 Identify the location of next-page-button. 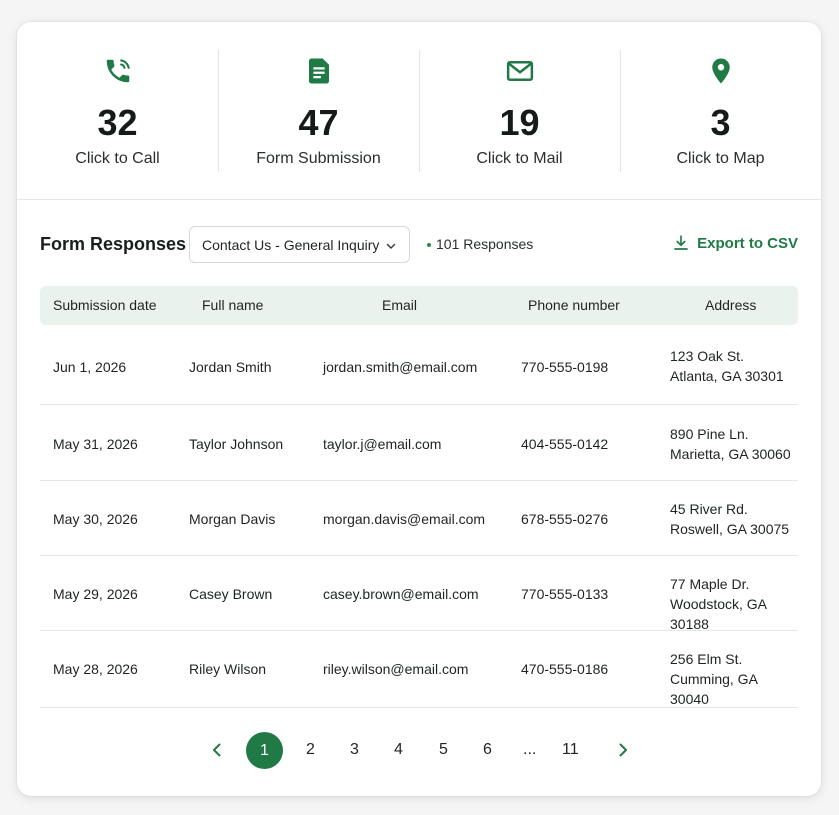
(623, 750).